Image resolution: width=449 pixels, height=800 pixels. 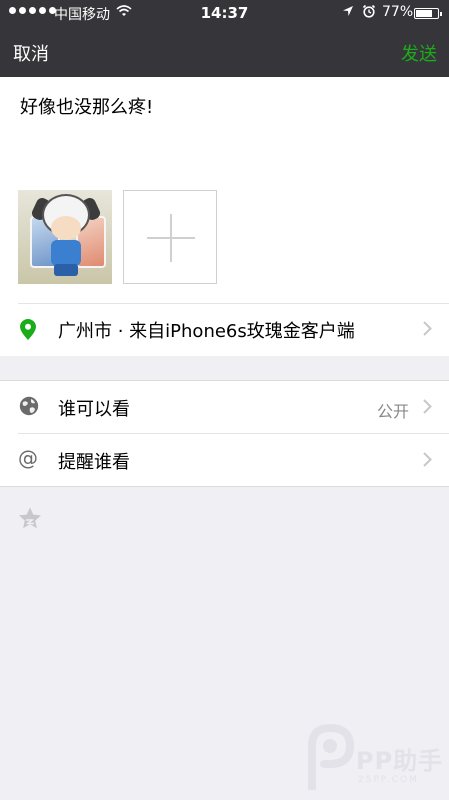 What do you see at coordinates (392, 411) in the screenshot?
I see `visibility-value: 公开` at bounding box center [392, 411].